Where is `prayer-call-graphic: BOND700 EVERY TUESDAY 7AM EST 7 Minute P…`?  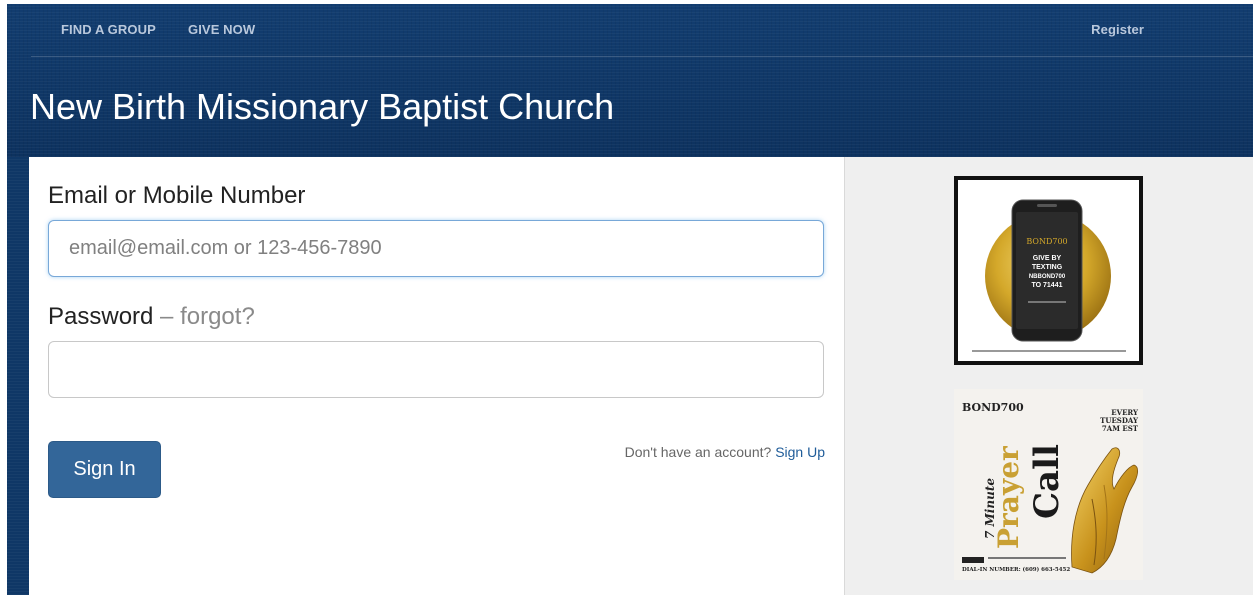 prayer-call-graphic: BOND700 EVERY TUESDAY 7AM EST 7 Minute P… is located at coordinates (1048, 484).